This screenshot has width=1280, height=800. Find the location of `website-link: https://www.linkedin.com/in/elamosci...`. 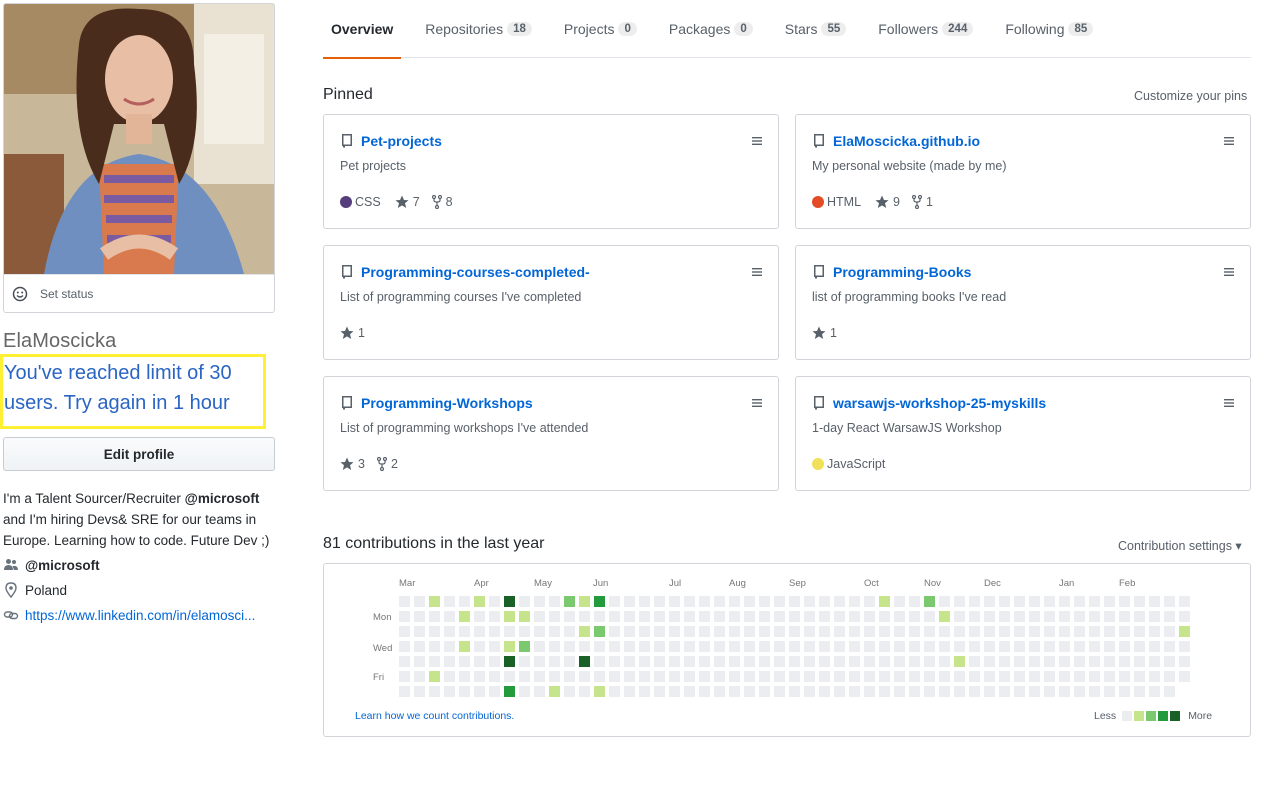

website-link: https://www.linkedin.com/in/elamosci... is located at coordinates (140, 615).